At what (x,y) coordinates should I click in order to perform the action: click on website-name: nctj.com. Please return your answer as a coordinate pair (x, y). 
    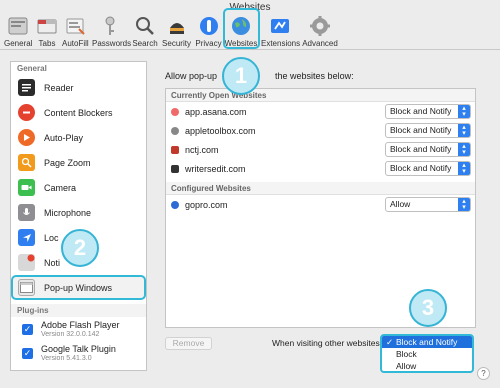
    Looking at the image, I should click on (202, 149).